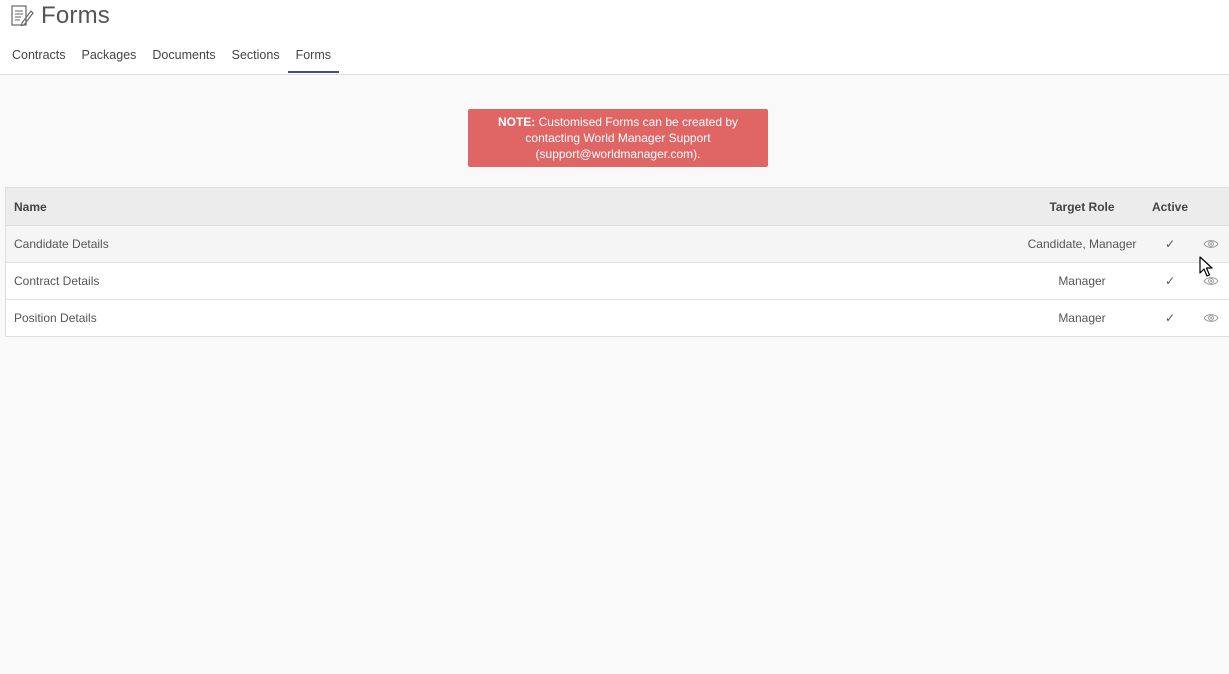 The height and width of the screenshot is (674, 1229). What do you see at coordinates (516, 122) in the screenshot?
I see `note-prefix: NOTE:` at bounding box center [516, 122].